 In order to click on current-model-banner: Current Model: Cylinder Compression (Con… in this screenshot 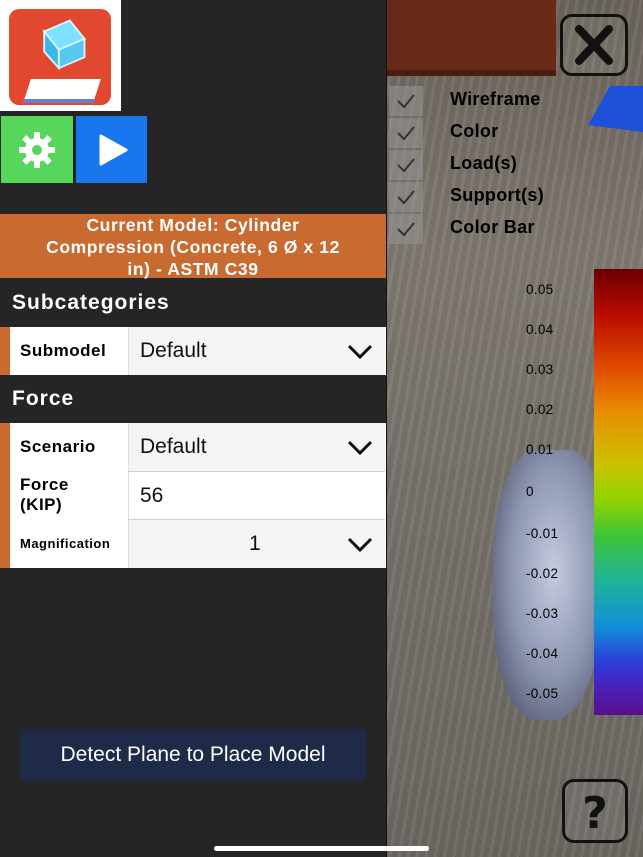, I will do `click(193, 246)`.